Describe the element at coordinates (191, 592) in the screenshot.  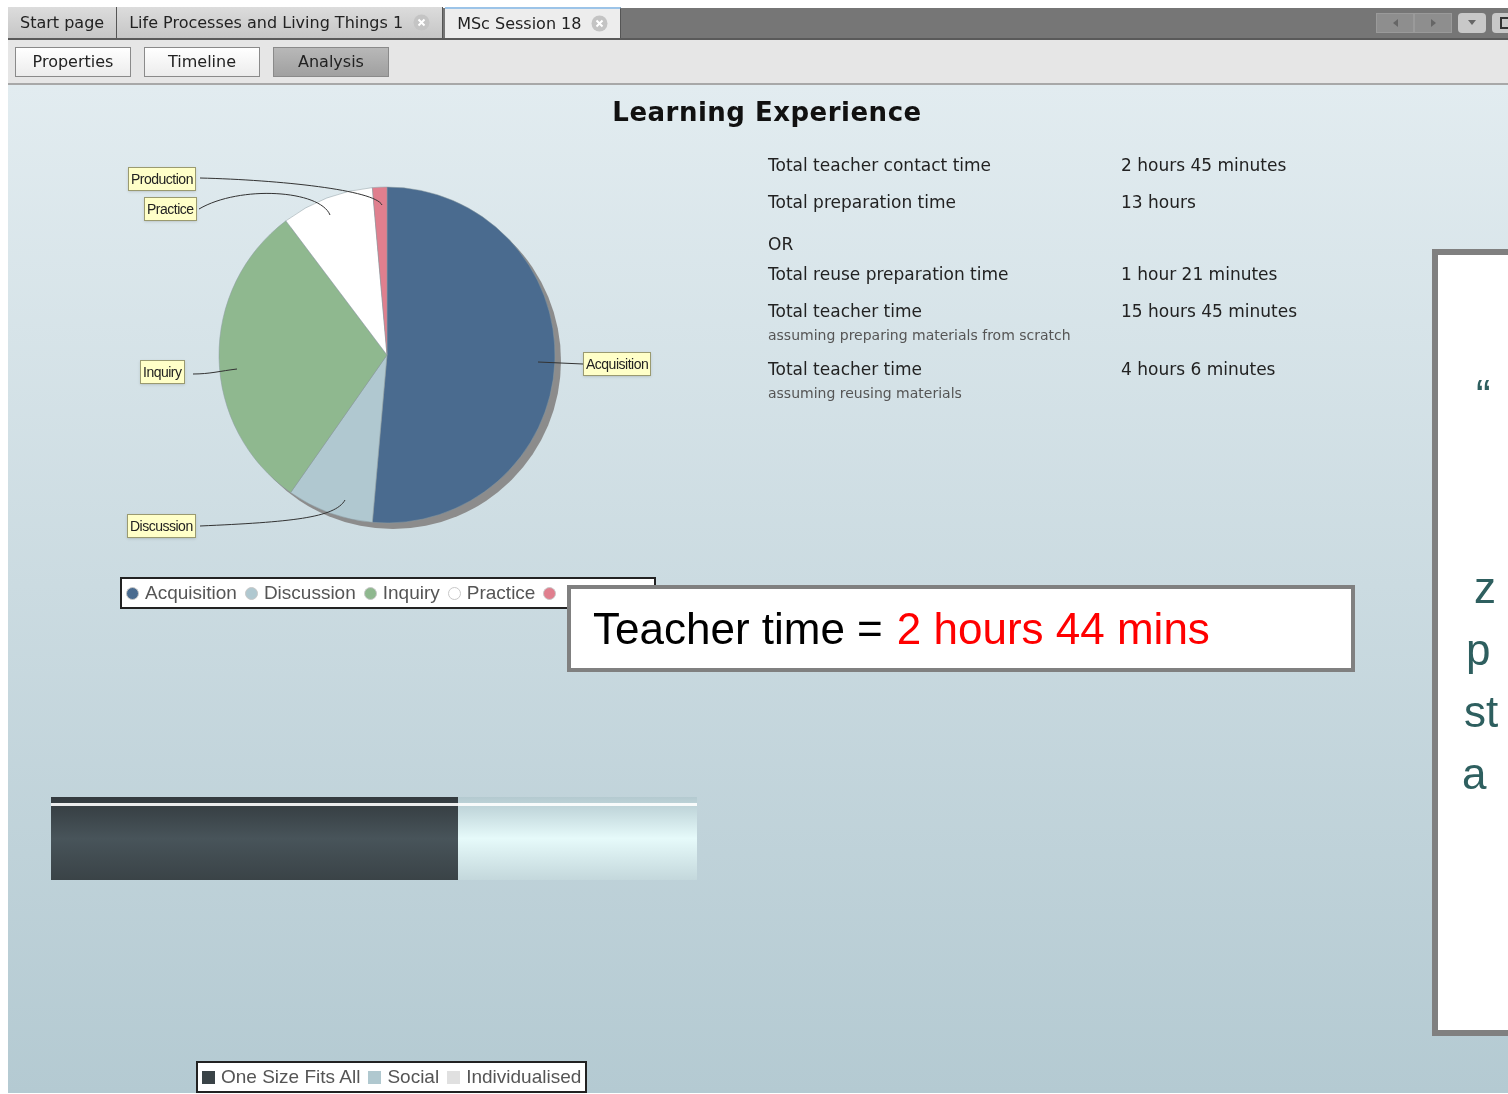
I see `legend-label: Acquisition` at that location.